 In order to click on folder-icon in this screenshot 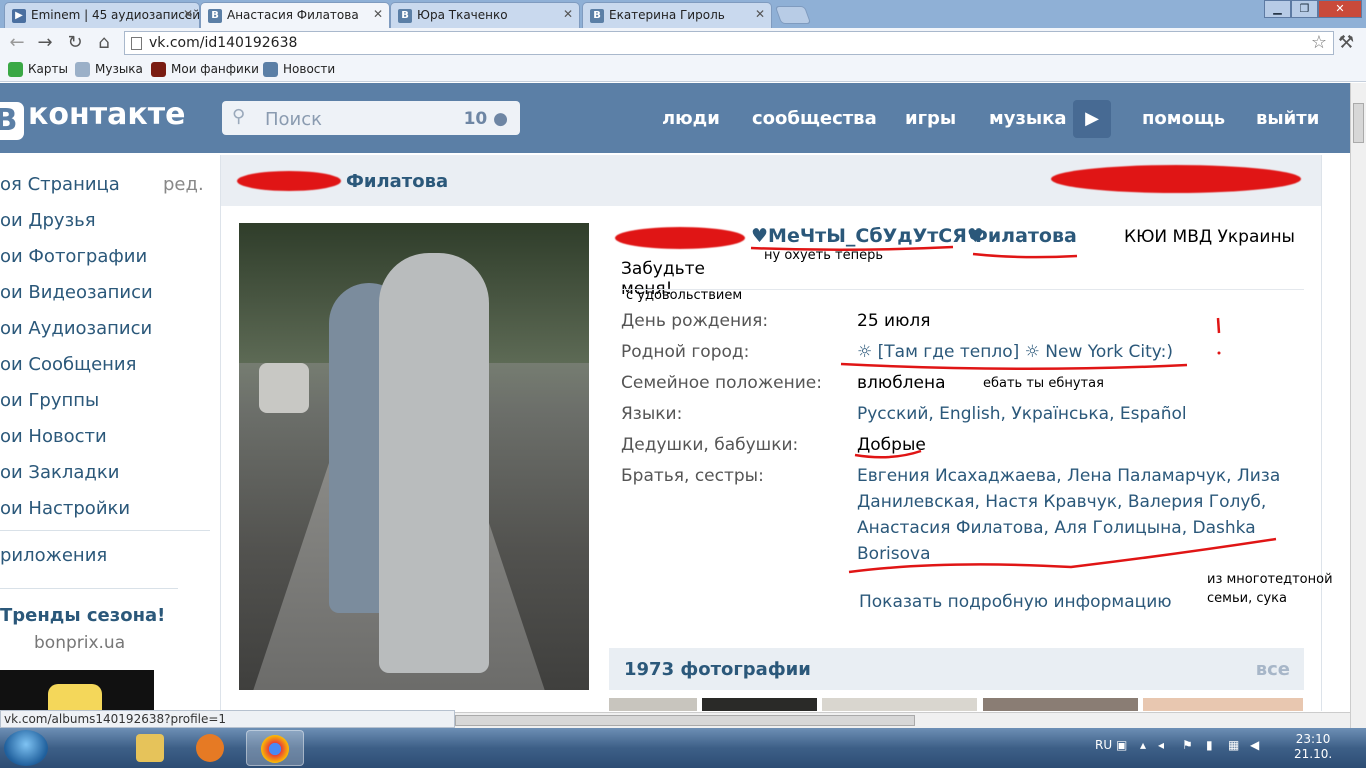, I will do `click(150, 748)`.